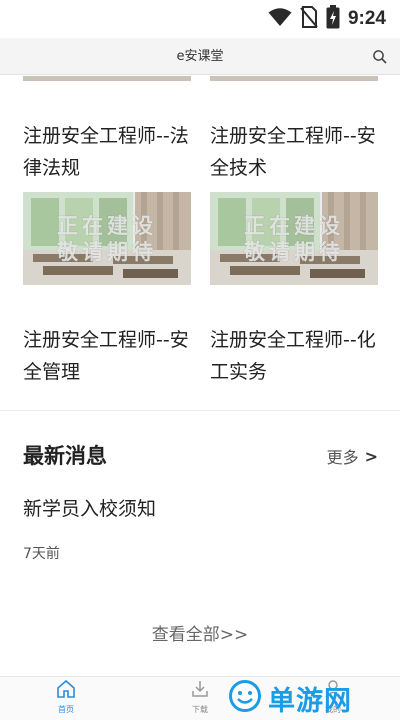 The width and height of the screenshot is (400, 720). I want to click on course-thumbnail-4: 正在建设 敬请期待, so click(294, 238).